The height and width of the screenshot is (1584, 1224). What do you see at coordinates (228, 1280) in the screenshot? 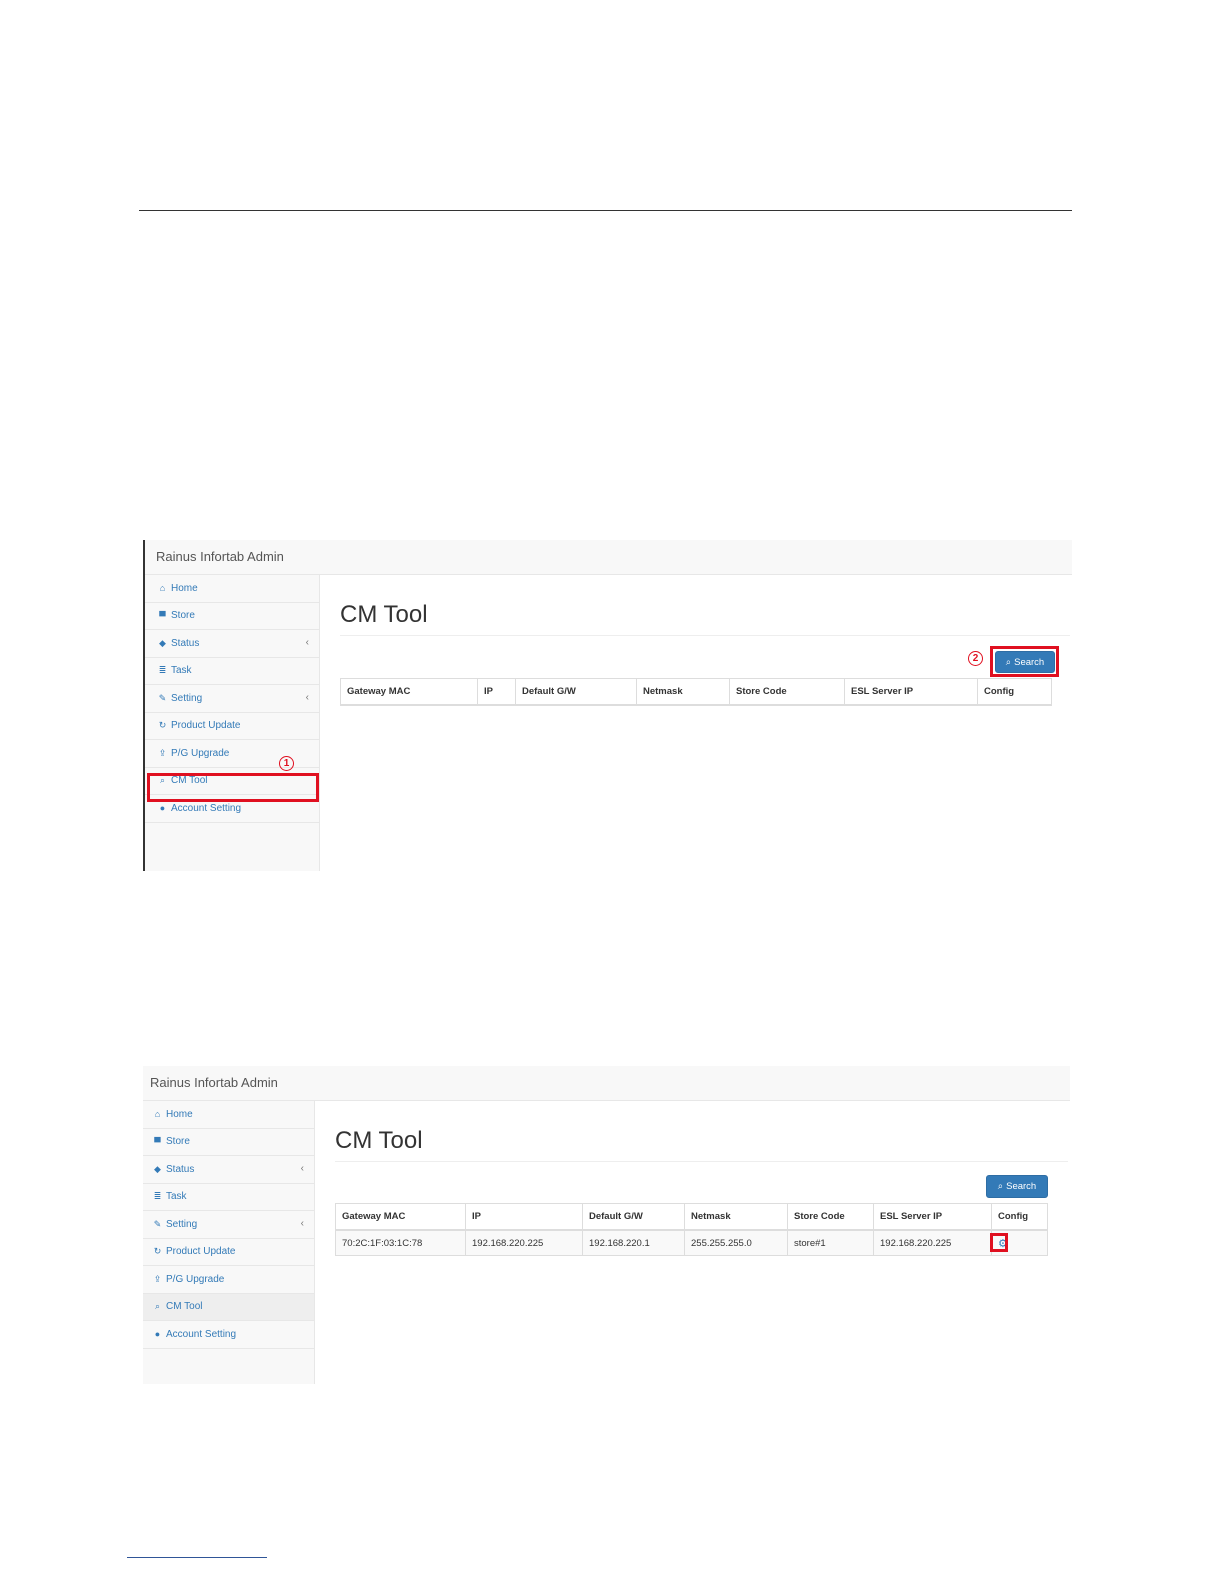
I see `sidebar-item-pg-upgrade: ⇪ P/G Upgrade` at bounding box center [228, 1280].